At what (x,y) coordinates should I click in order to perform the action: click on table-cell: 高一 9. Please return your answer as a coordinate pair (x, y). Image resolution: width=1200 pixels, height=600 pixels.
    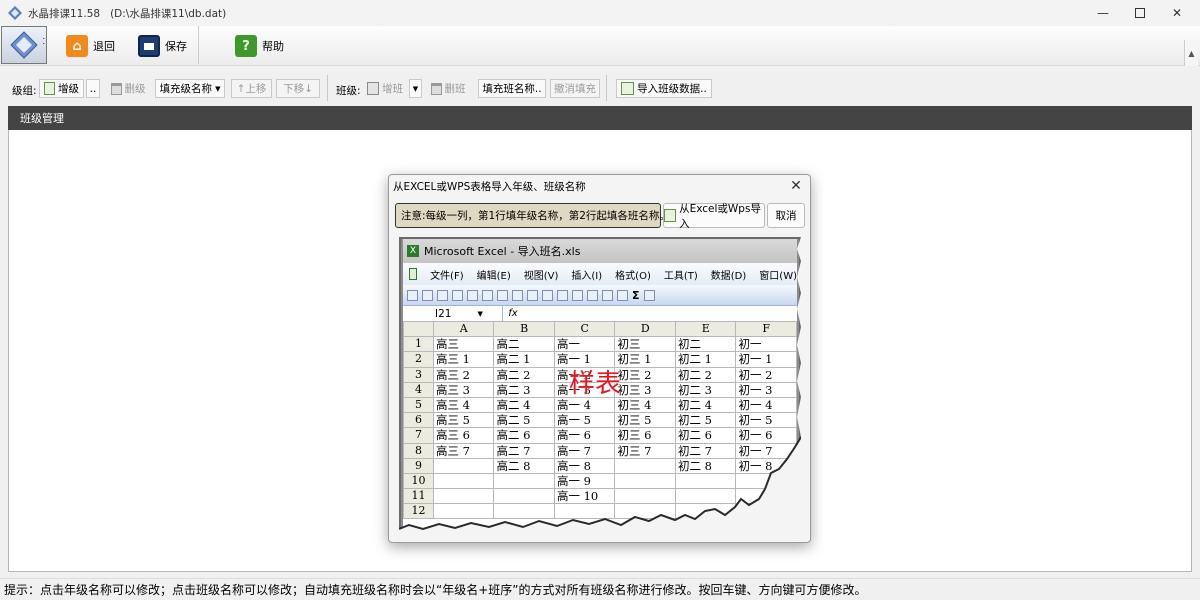
    Looking at the image, I should click on (584, 481).